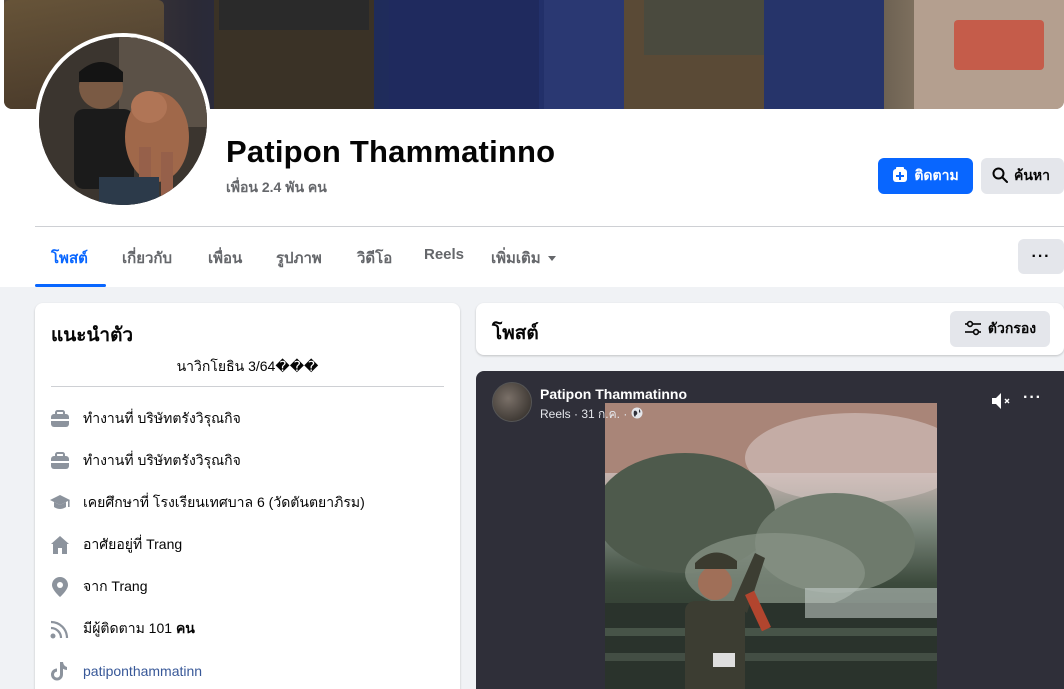 This screenshot has height=689, width=1064. What do you see at coordinates (1002, 403) in the screenshot?
I see `muted-speaker-icon` at bounding box center [1002, 403].